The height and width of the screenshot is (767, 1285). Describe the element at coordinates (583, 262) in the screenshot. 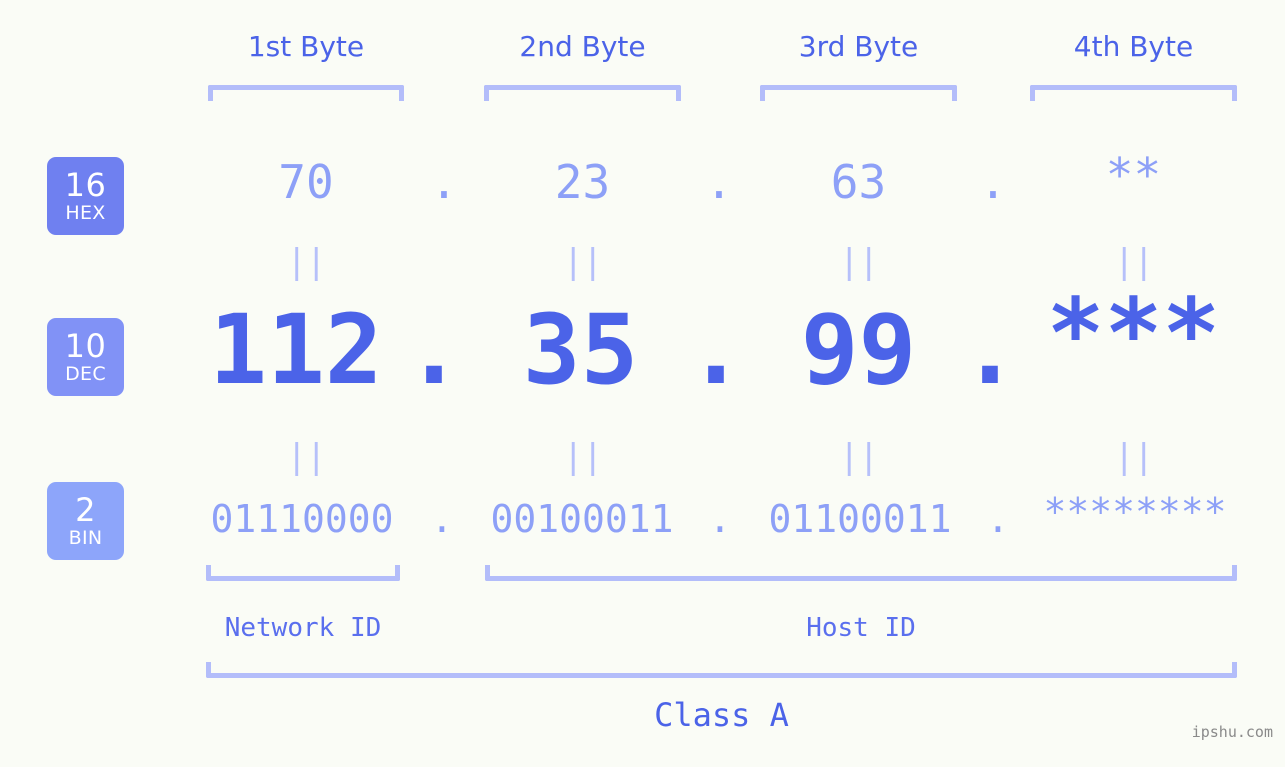

I see `equals-hex-dec-2: ||` at that location.